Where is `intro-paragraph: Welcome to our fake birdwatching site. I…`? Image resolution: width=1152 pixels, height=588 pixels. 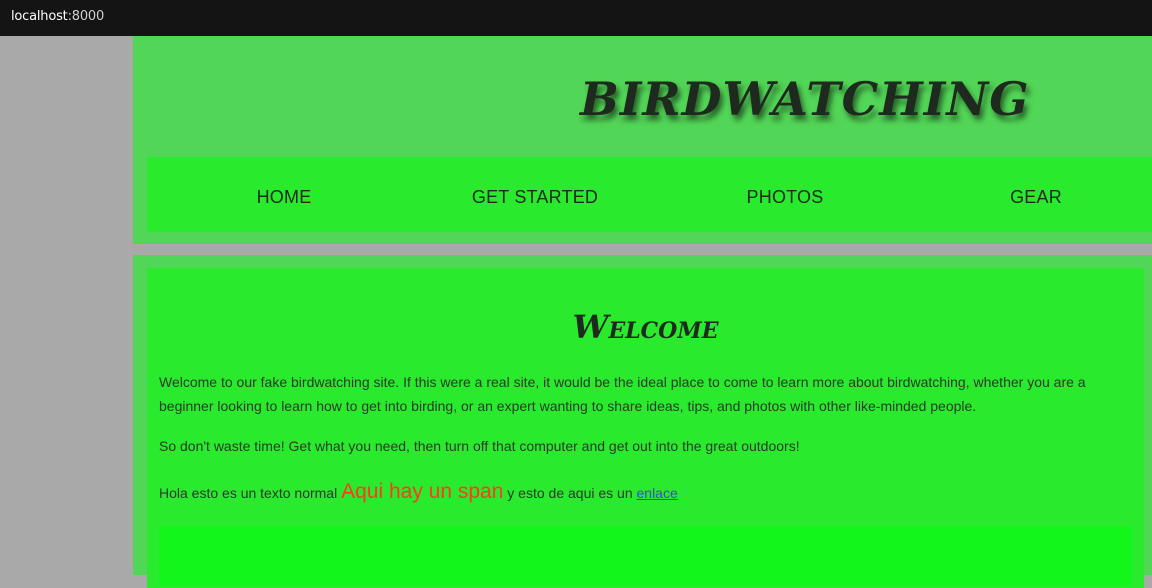 intro-paragraph: Welcome to our fake birdwatching site. I… is located at coordinates (622, 394).